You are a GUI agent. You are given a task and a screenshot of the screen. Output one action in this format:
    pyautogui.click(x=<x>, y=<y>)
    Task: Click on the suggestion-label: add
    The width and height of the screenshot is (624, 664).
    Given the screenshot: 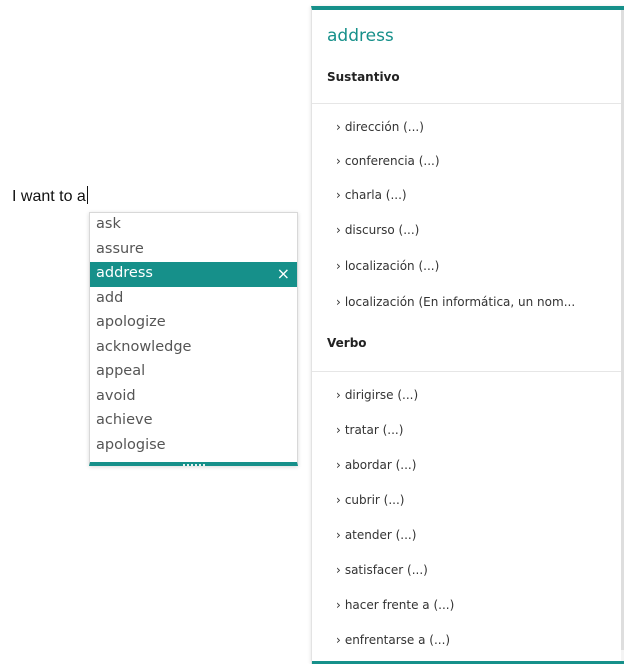 What is the action you would take?
    pyautogui.click(x=110, y=297)
    